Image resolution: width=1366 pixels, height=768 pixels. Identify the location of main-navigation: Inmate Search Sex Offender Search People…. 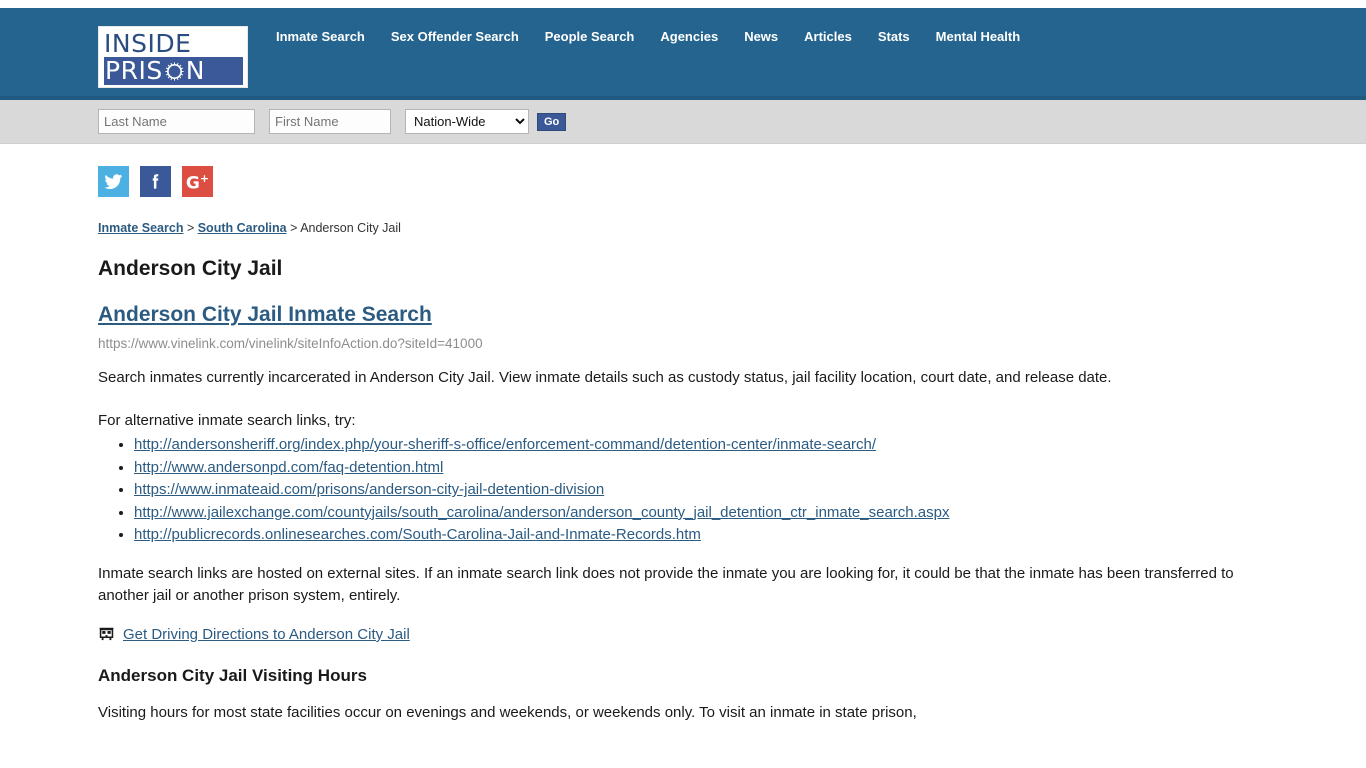
(648, 36).